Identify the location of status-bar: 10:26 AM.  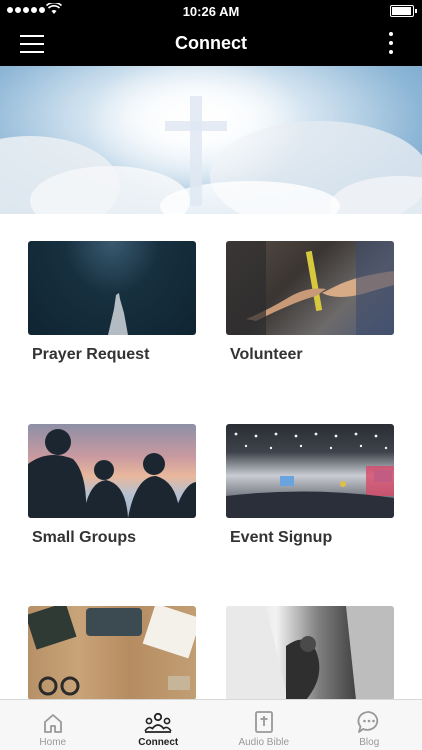
(211, 11).